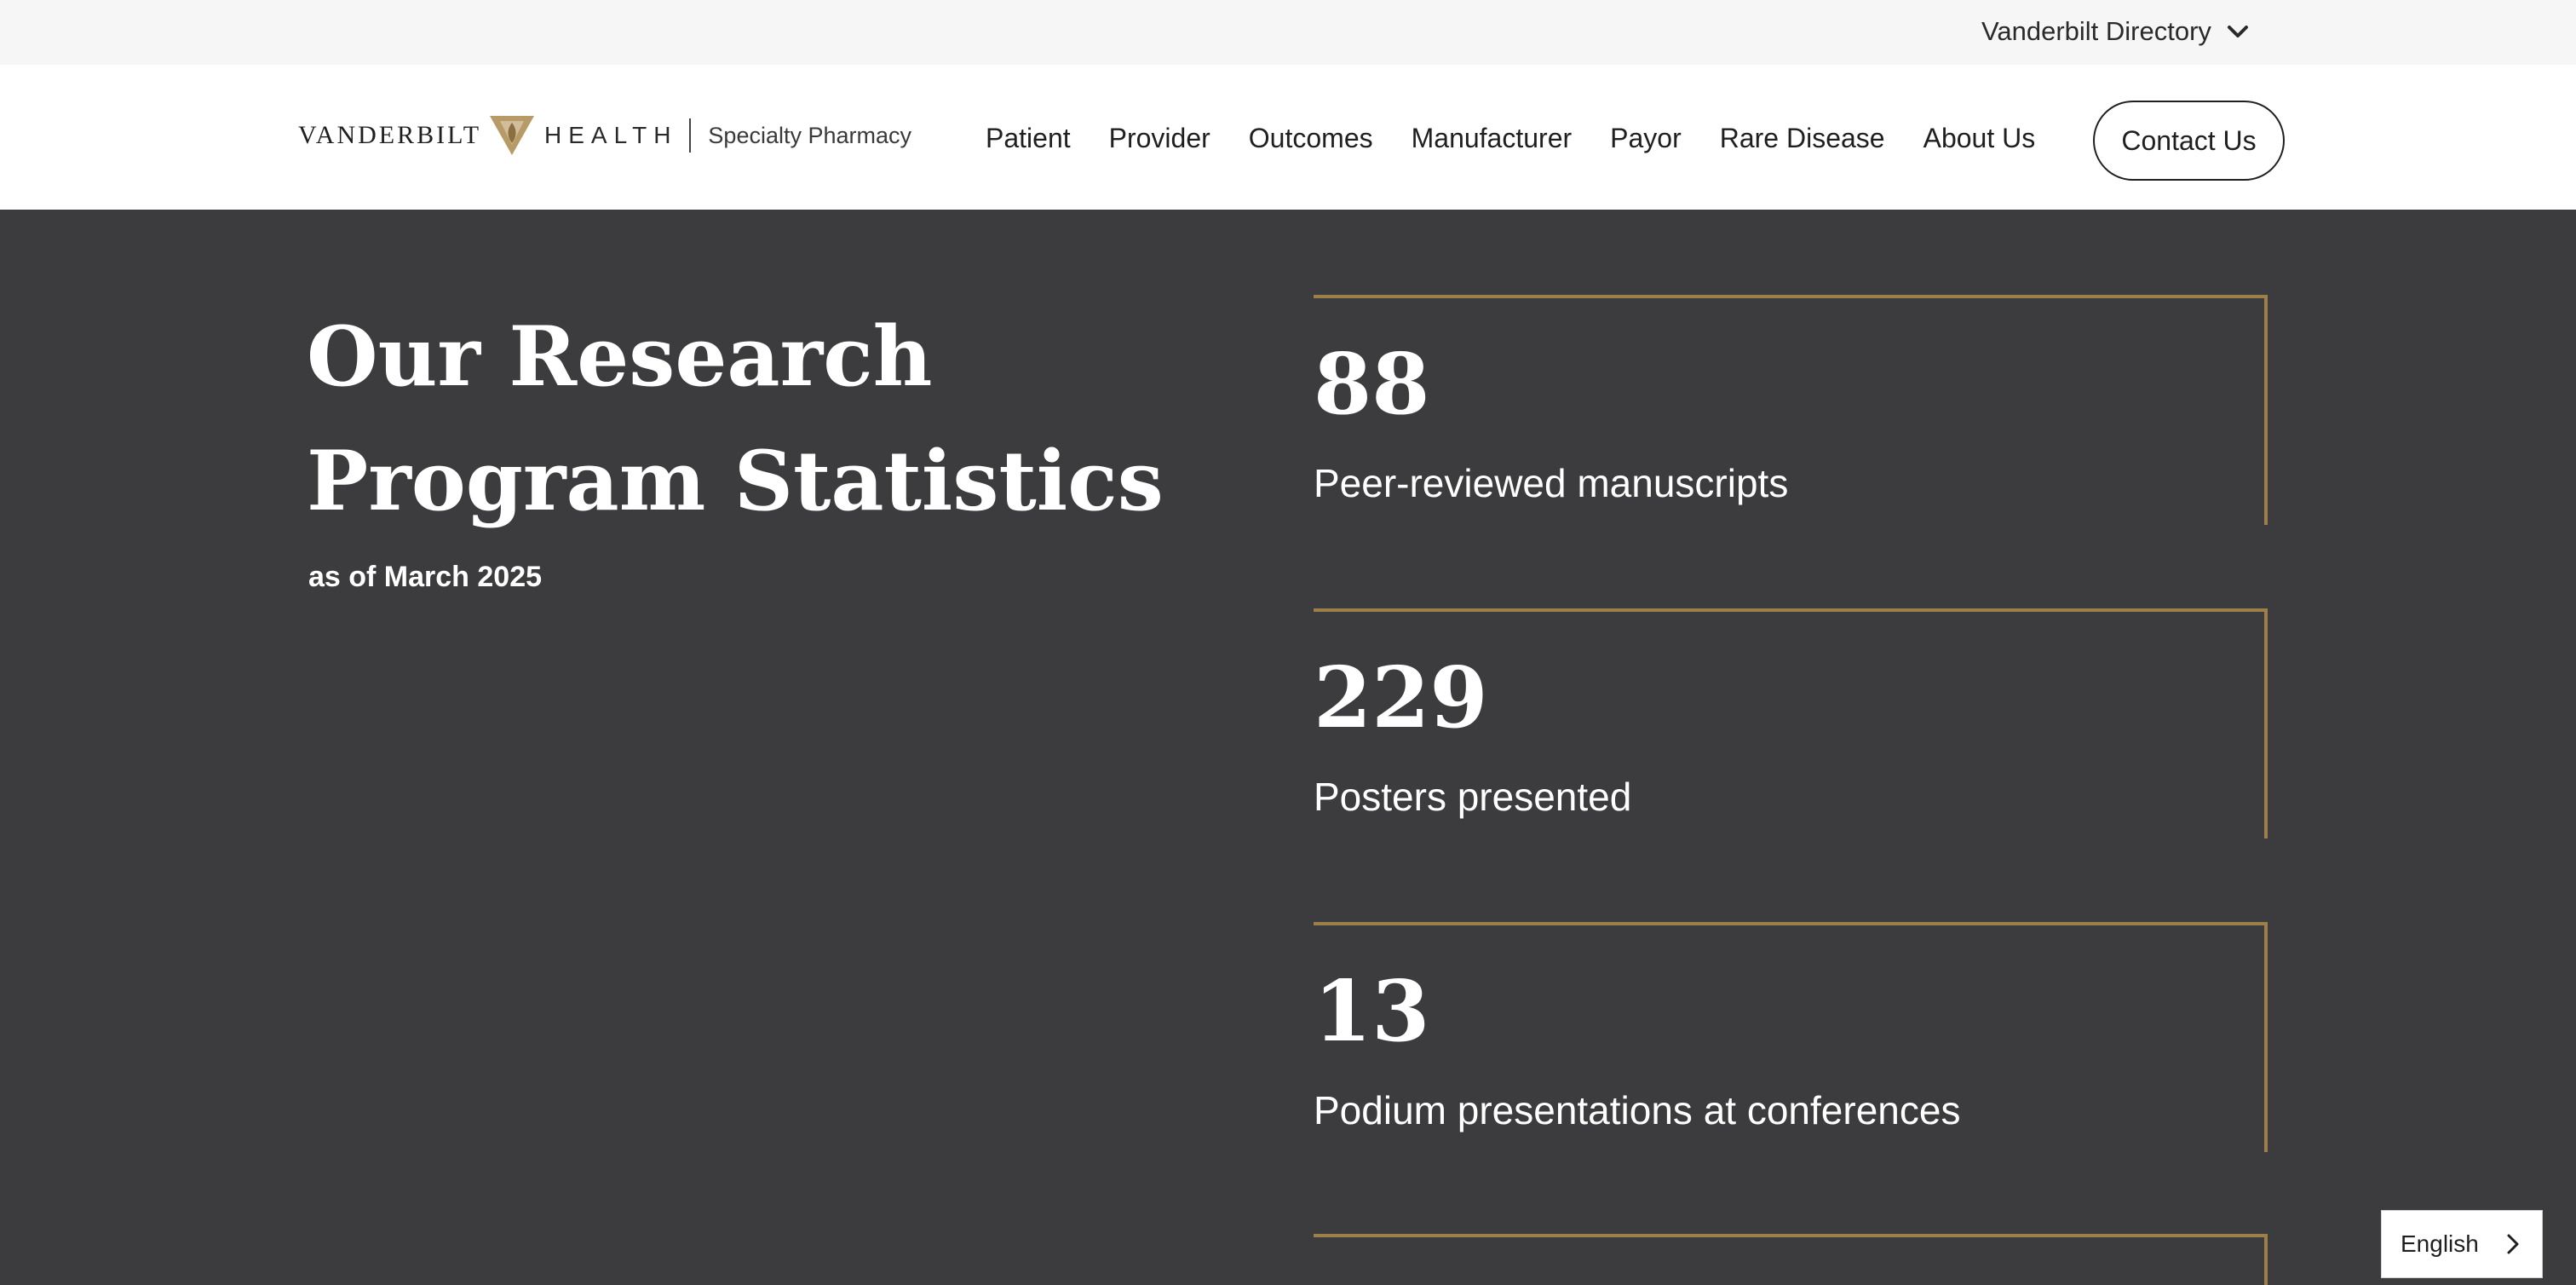  I want to click on utility-bar: Vanderbilt Directory, so click(1288, 32).